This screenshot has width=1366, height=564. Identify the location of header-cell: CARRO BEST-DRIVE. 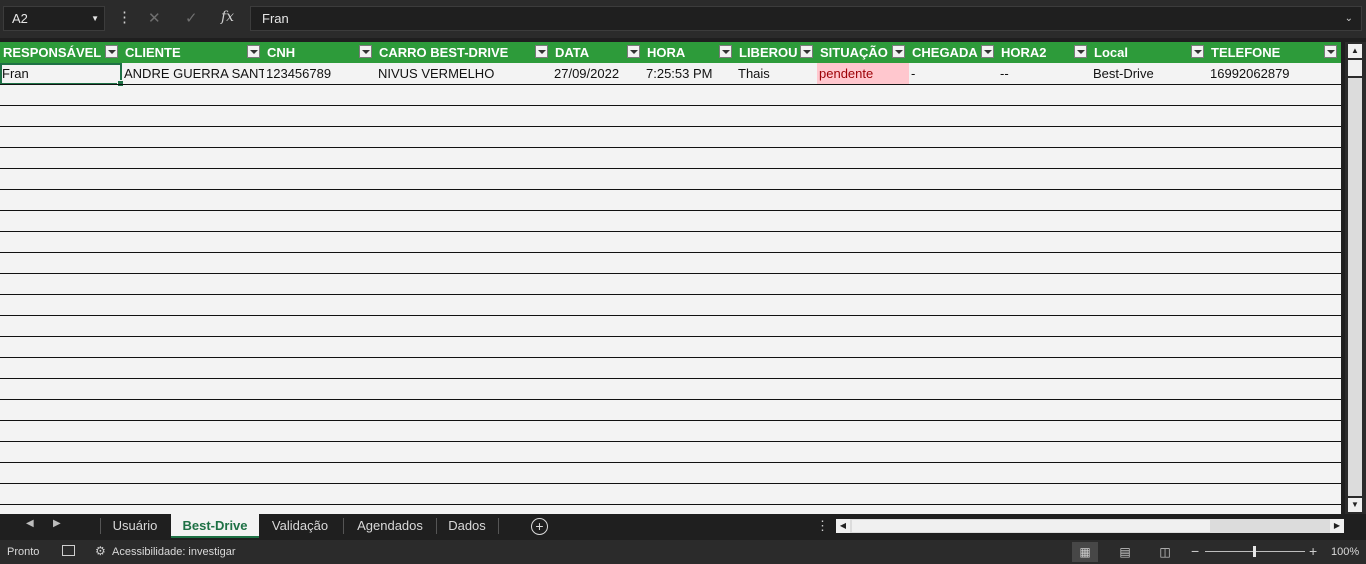
(464, 52).